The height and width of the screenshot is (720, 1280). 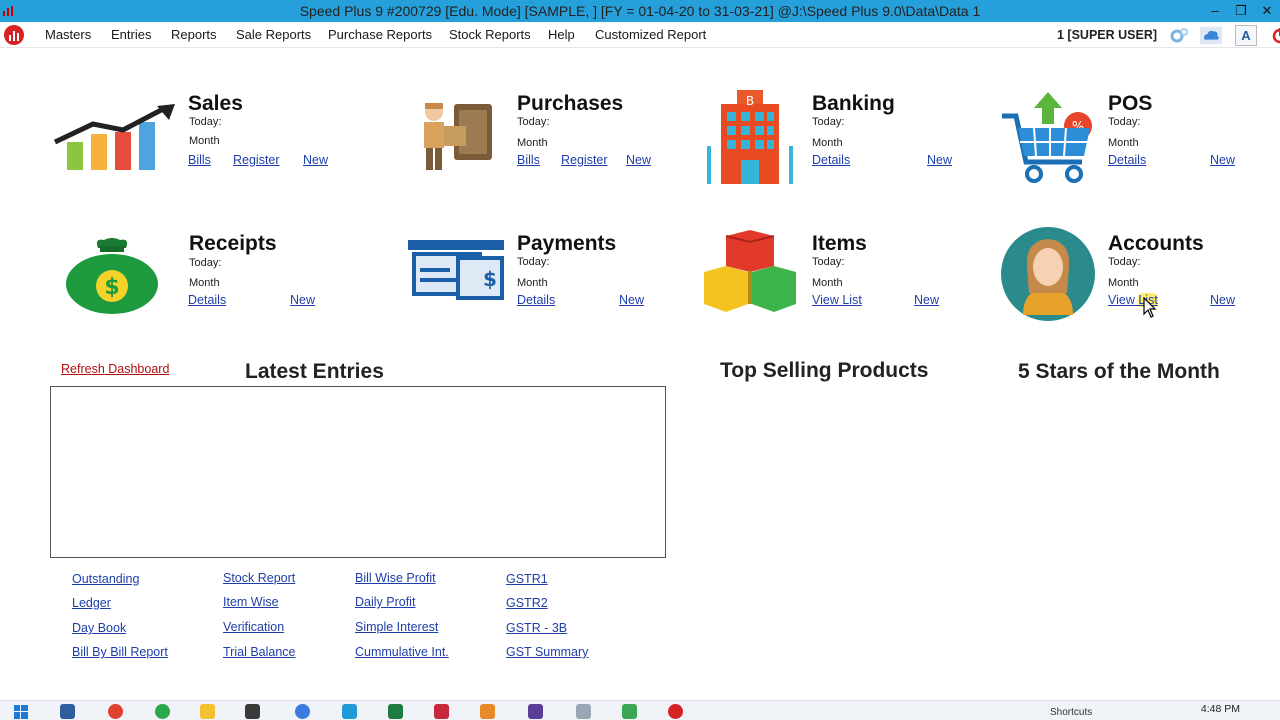 What do you see at coordinates (1246, 35) in the screenshot?
I see `font-size-button: A` at bounding box center [1246, 35].